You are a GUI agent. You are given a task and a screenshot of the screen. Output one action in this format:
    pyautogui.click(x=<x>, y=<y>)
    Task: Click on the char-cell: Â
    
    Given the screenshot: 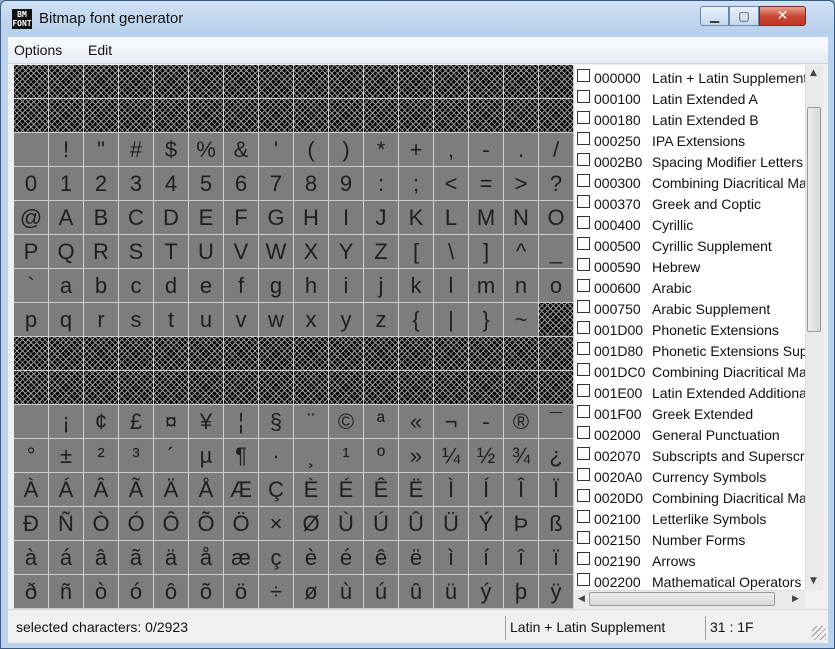 What is the action you would take?
    pyautogui.click(x=101, y=490)
    